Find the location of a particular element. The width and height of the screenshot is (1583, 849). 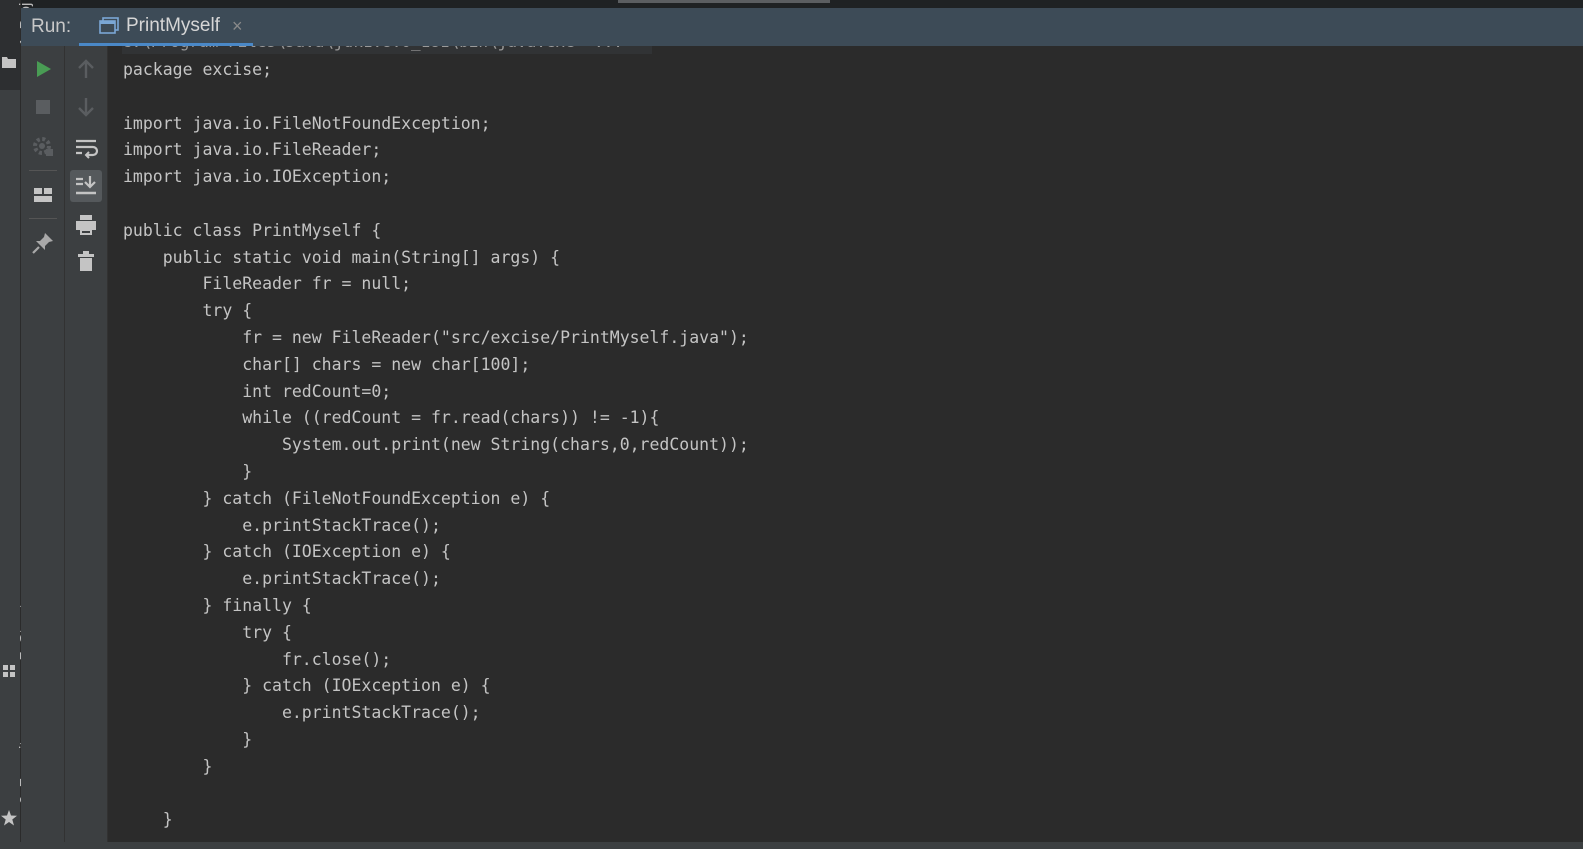

run-config-tab: PrintMyself × is located at coordinates (166, 27).